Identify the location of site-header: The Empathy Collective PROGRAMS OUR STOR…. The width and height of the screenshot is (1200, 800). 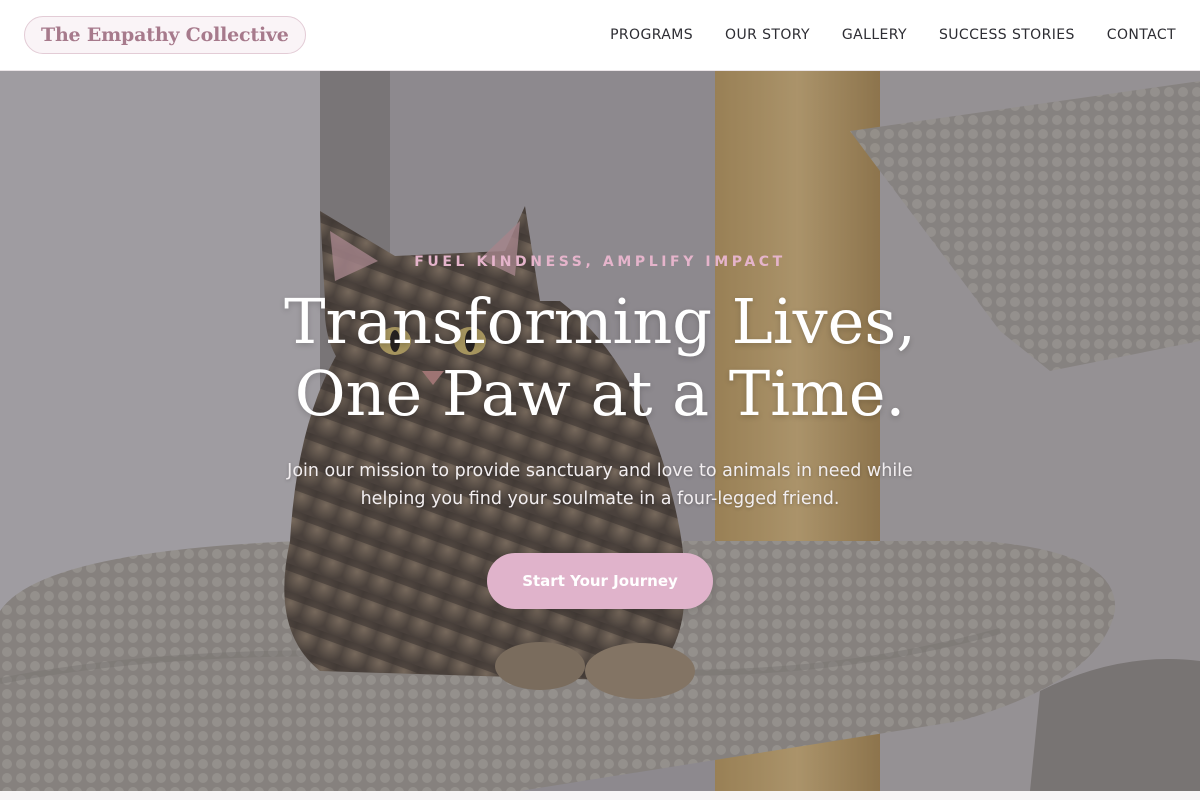
(600, 35).